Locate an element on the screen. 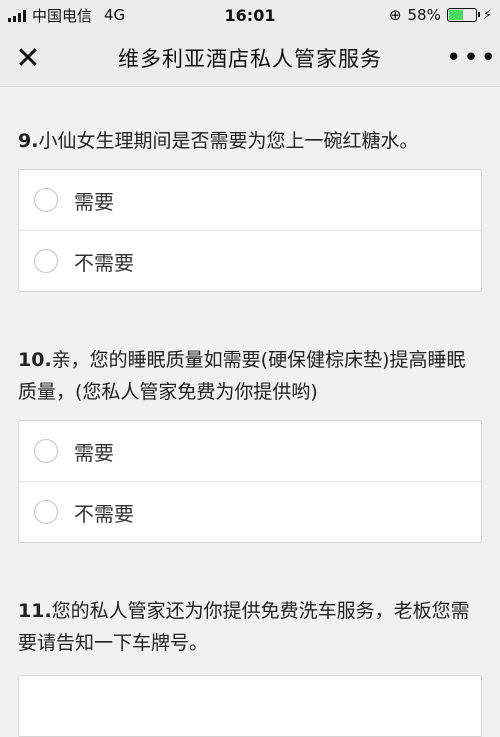 The width and height of the screenshot is (500, 737). question-11: 11.您的私人管家还为你提供免费洗车服务，老板您需要请告知一下车牌号。 is located at coordinates (250, 627).